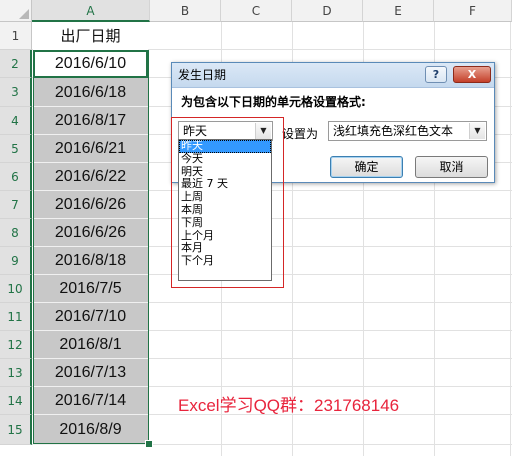 The image size is (512, 456). Describe the element at coordinates (16, 121) in the screenshot. I see `row-header: 4` at that location.